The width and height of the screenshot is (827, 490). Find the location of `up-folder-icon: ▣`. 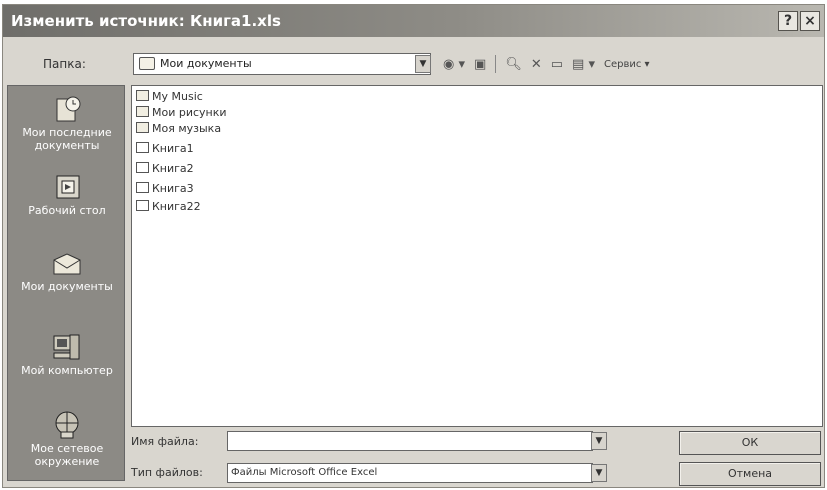

up-folder-icon: ▣ is located at coordinates (480, 64).